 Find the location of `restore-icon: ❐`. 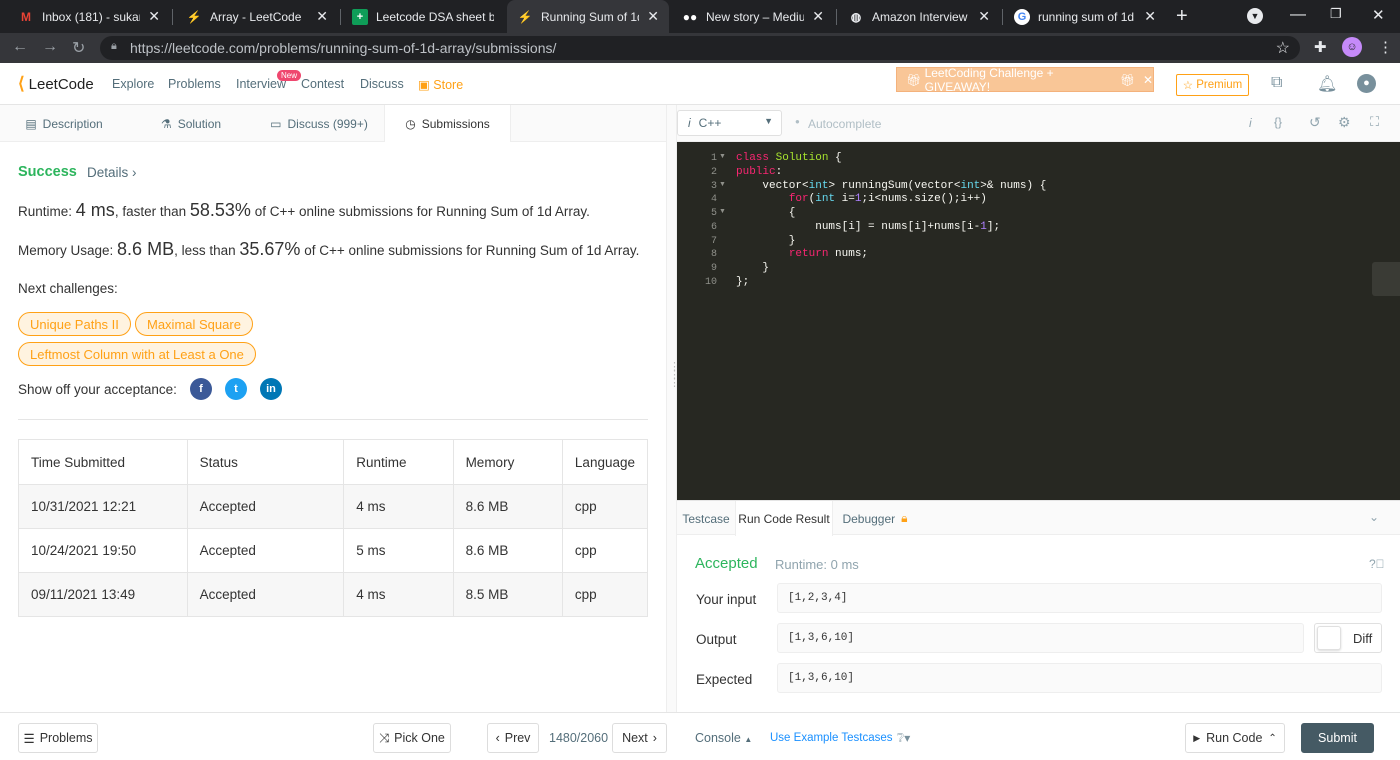

restore-icon: ❐ is located at coordinates (1336, 14).